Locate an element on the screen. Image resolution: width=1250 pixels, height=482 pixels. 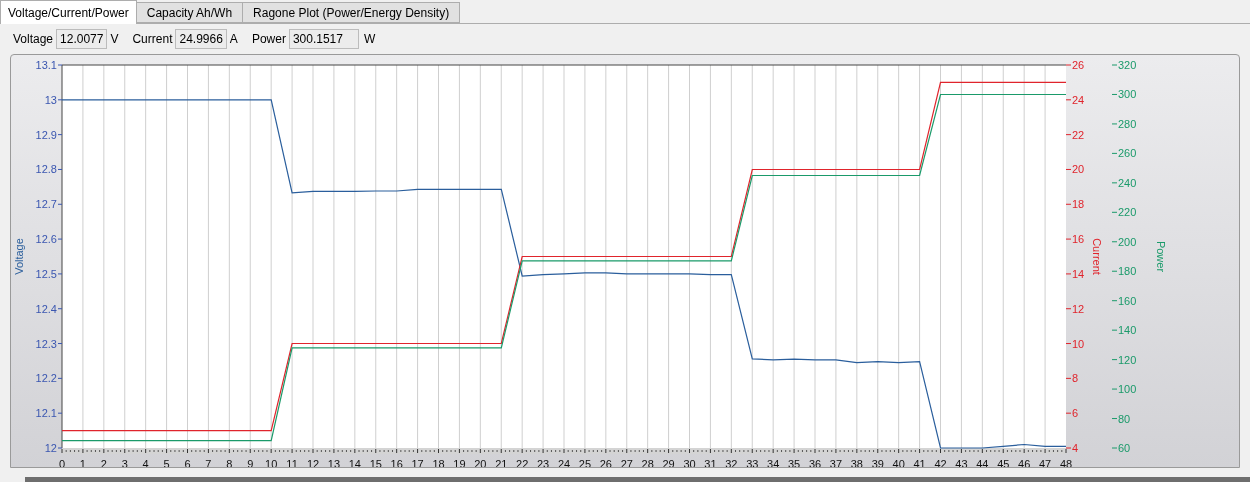
y-tick-label: 18 is located at coordinates (1078, 204).